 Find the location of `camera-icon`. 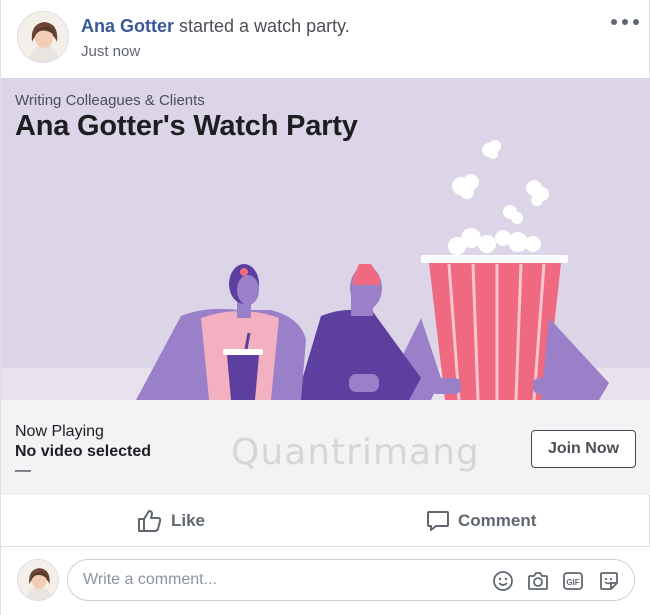

camera-icon is located at coordinates (538, 581).